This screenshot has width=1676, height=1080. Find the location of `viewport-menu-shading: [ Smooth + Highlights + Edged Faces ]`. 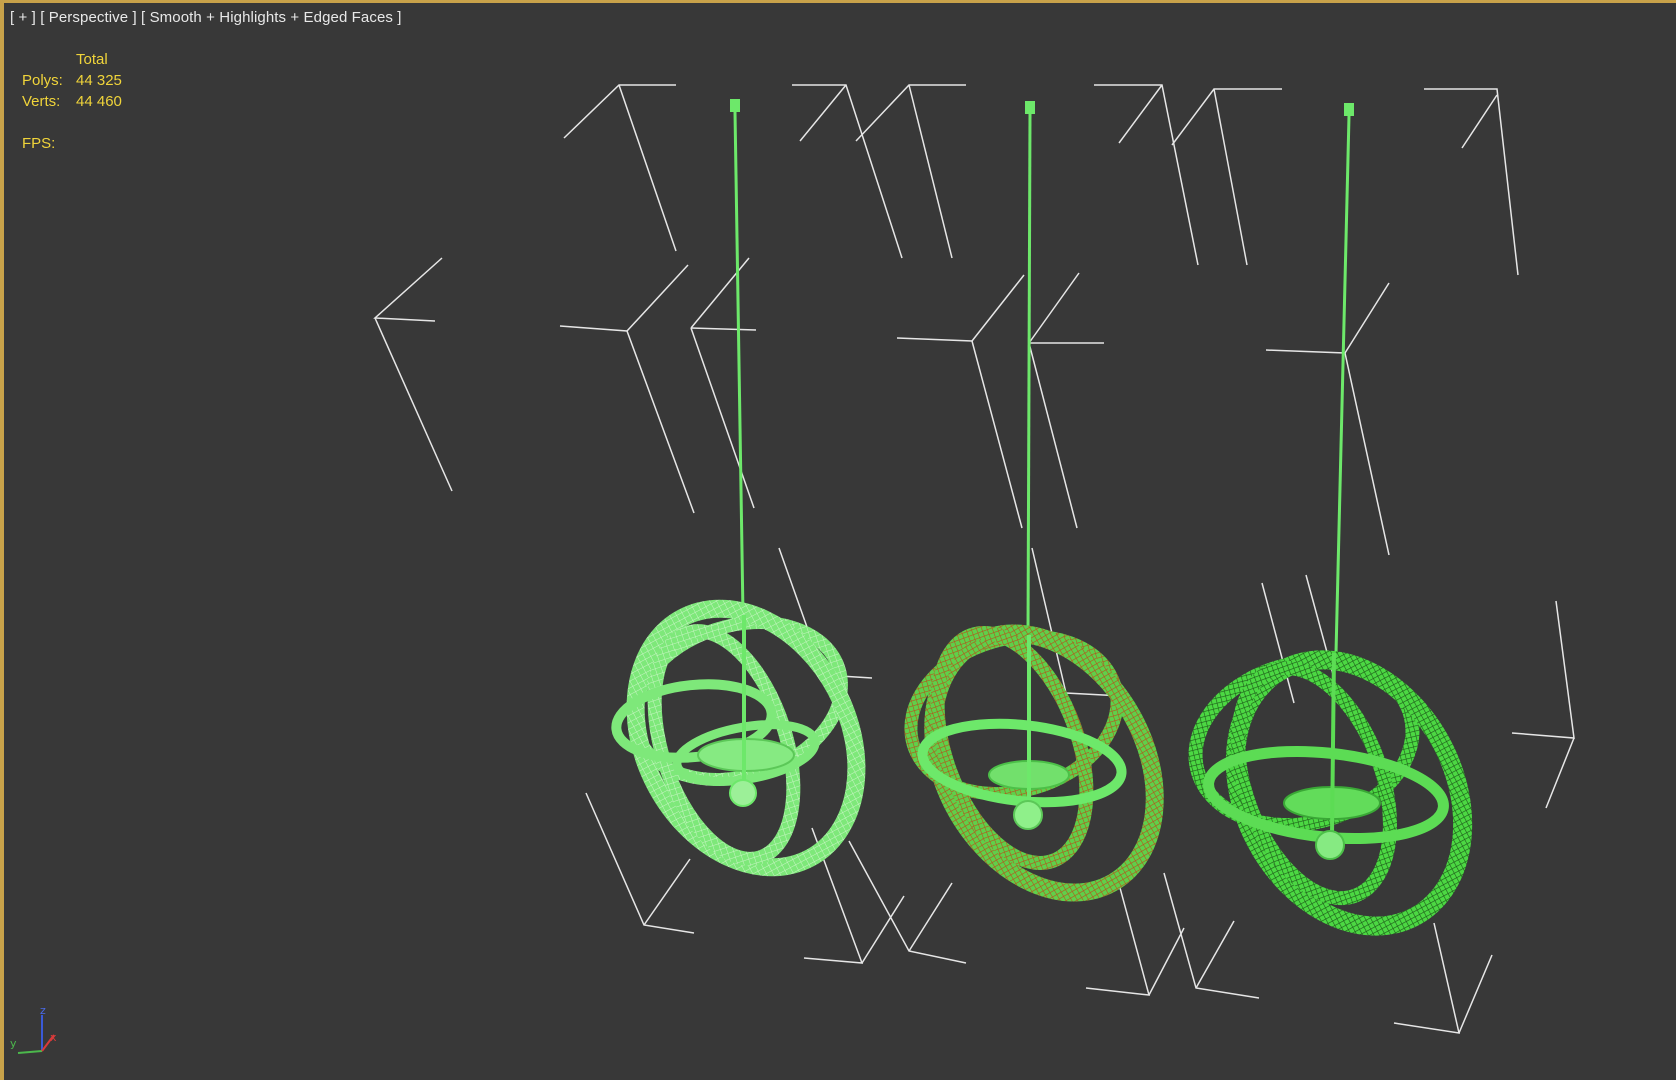

viewport-menu-shading: [ Smooth + Highlights + Edged Faces ] is located at coordinates (271, 17).